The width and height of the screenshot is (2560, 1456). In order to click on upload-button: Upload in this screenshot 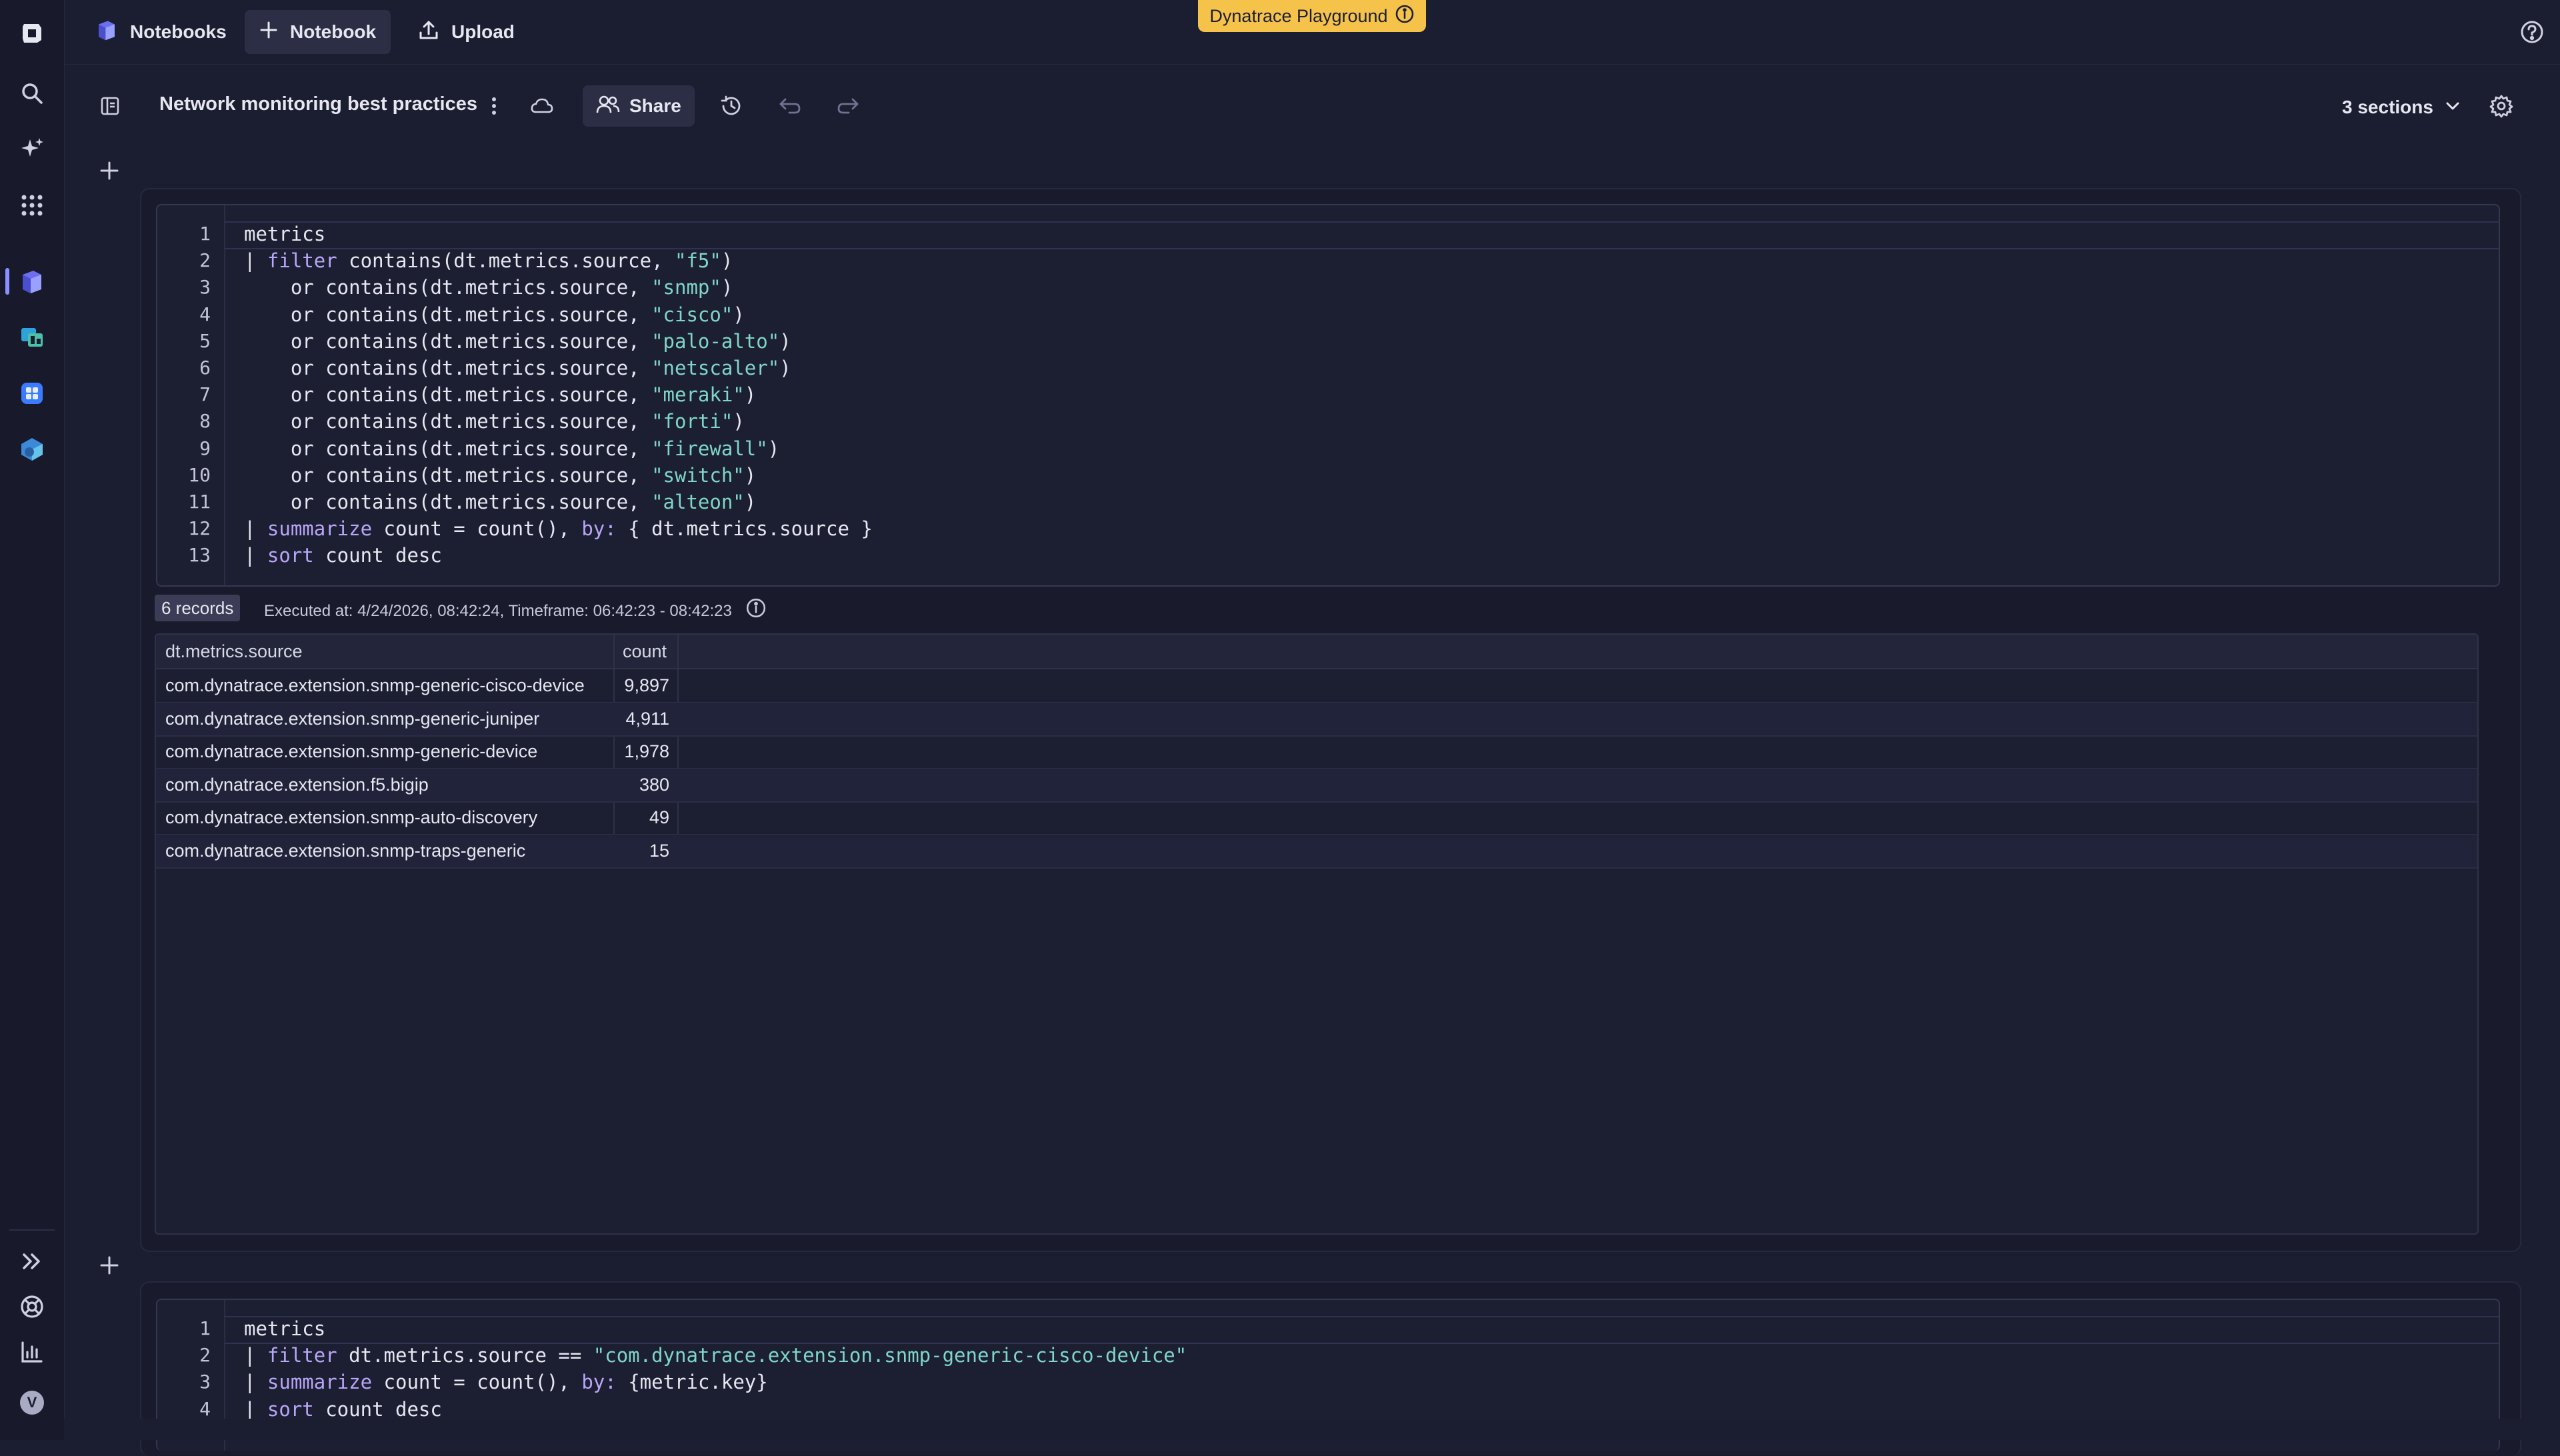, I will do `click(466, 32)`.